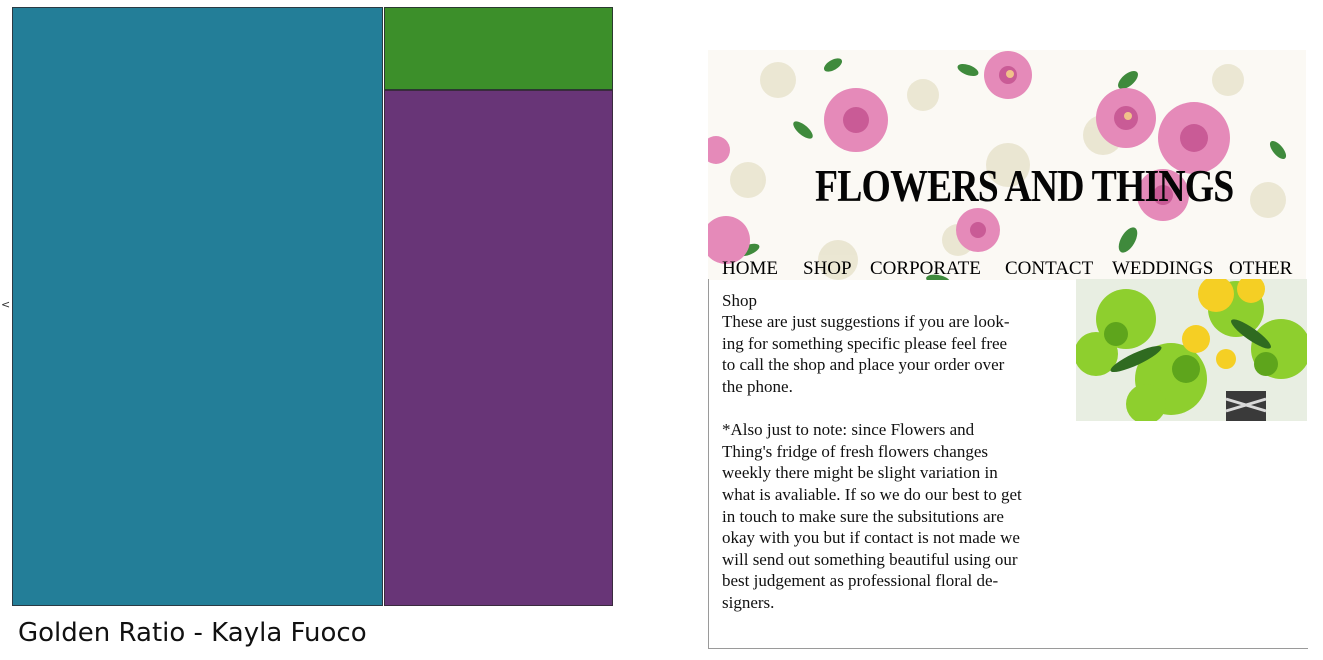 This screenshot has height=660, width=1323. I want to click on flower-arrangement-photo, so click(1191, 350).